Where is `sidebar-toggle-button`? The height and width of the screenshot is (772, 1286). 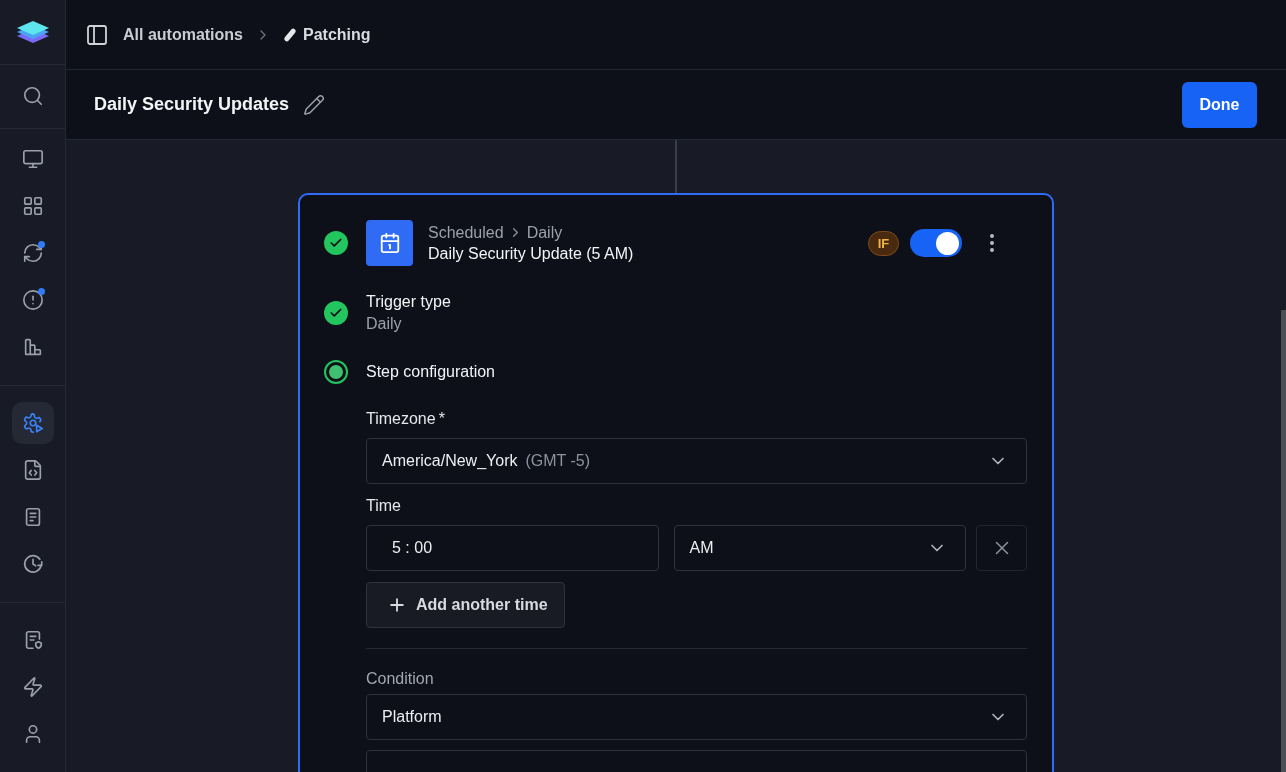 sidebar-toggle-button is located at coordinates (97, 34).